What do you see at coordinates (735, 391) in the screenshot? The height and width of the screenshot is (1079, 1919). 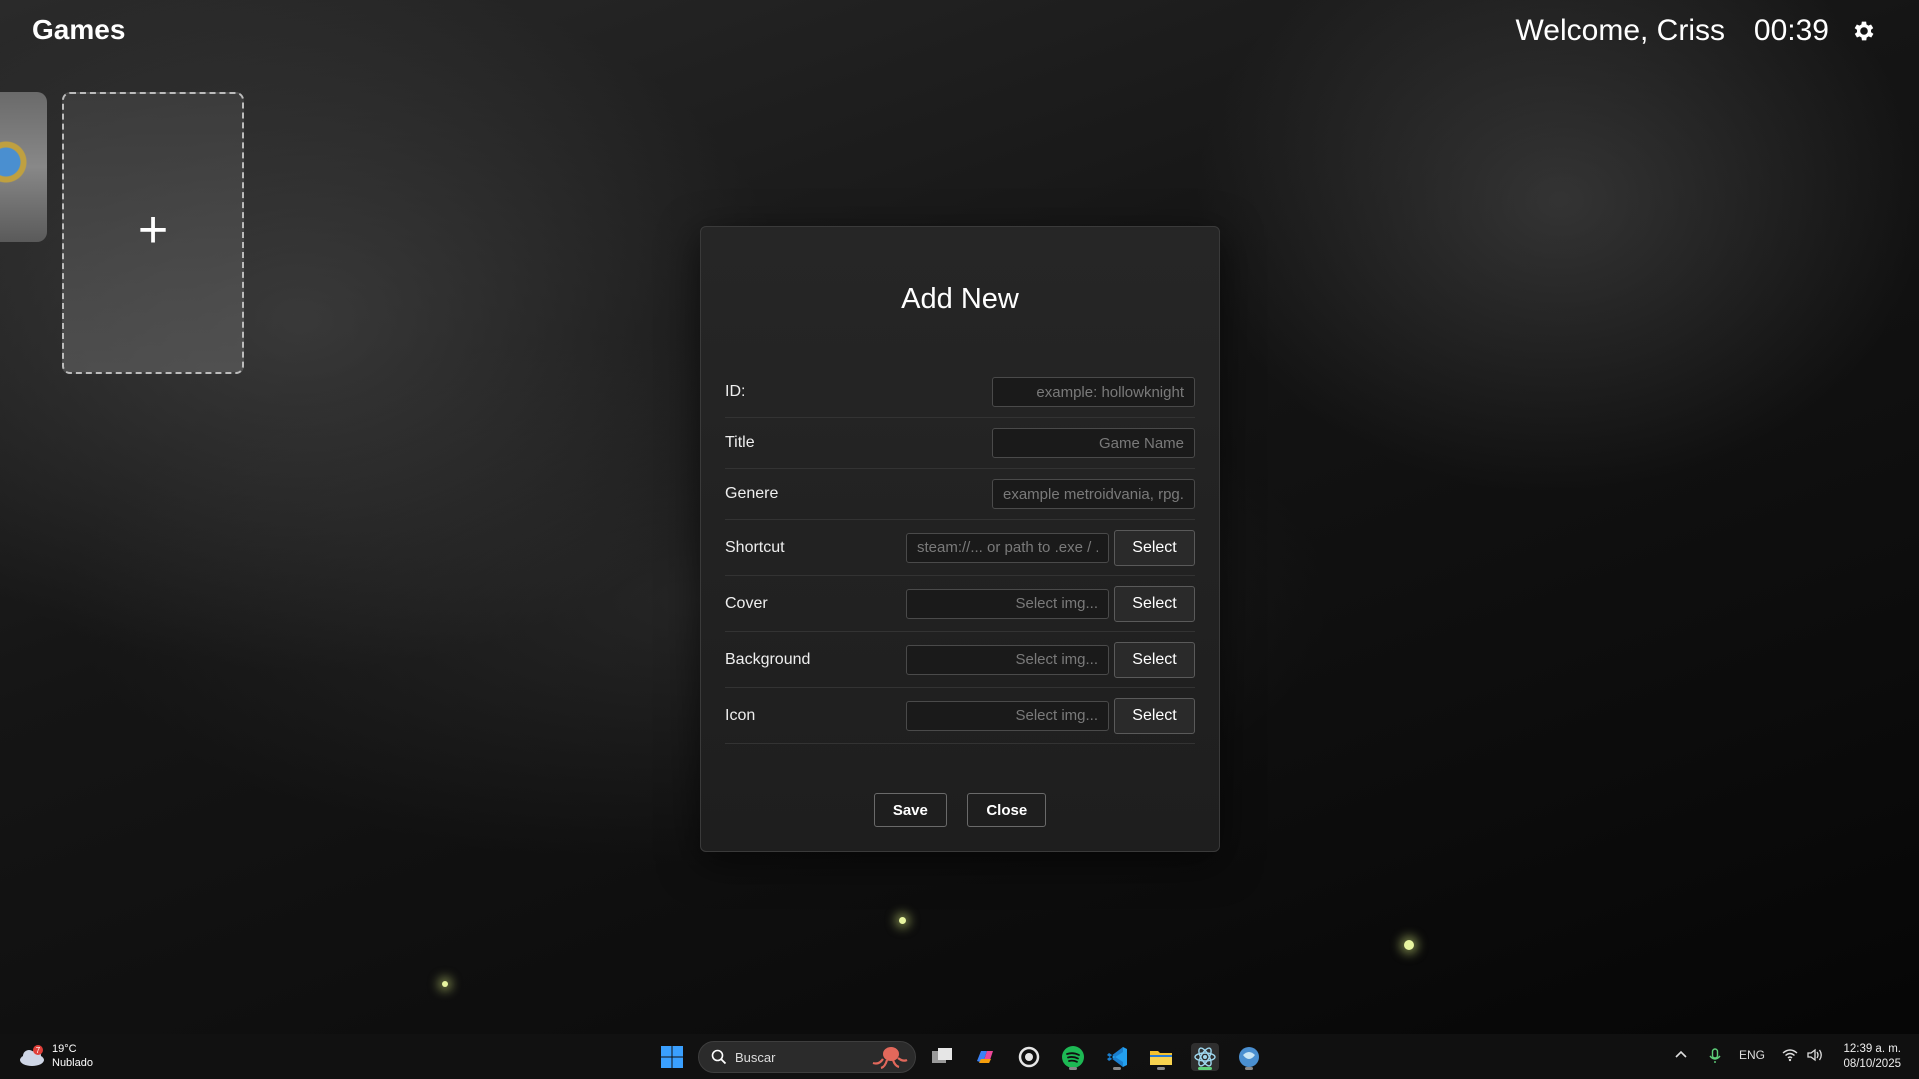 I see `id-label: ID:` at bounding box center [735, 391].